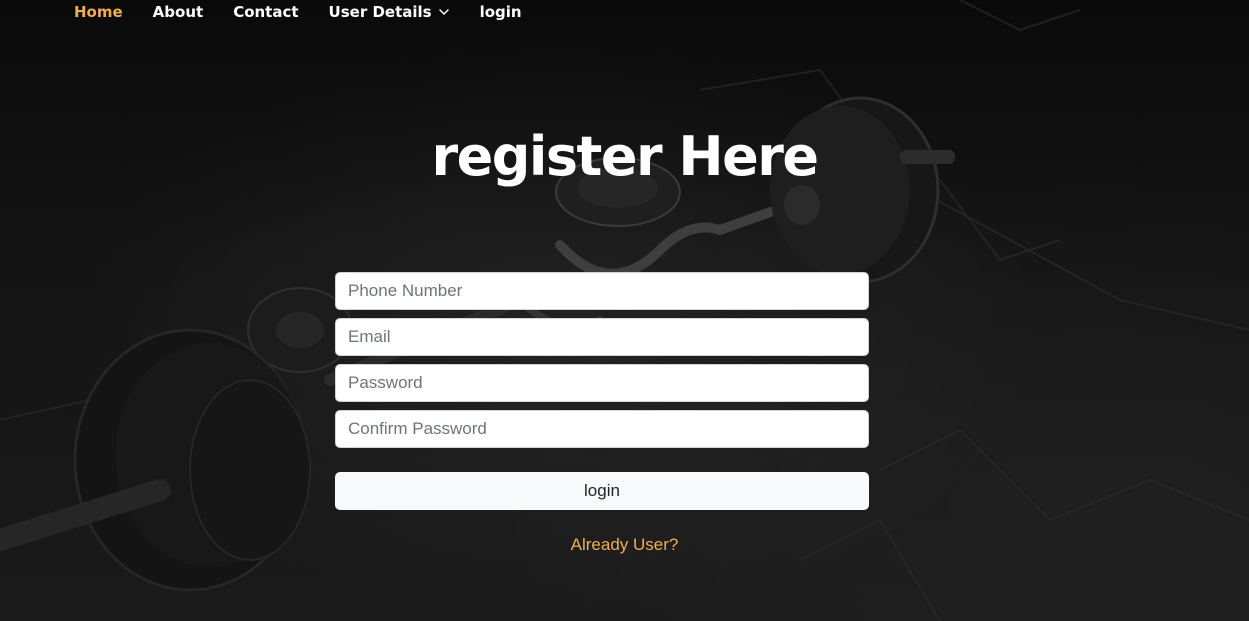  What do you see at coordinates (443, 12) in the screenshot?
I see `chevron-down-icon` at bounding box center [443, 12].